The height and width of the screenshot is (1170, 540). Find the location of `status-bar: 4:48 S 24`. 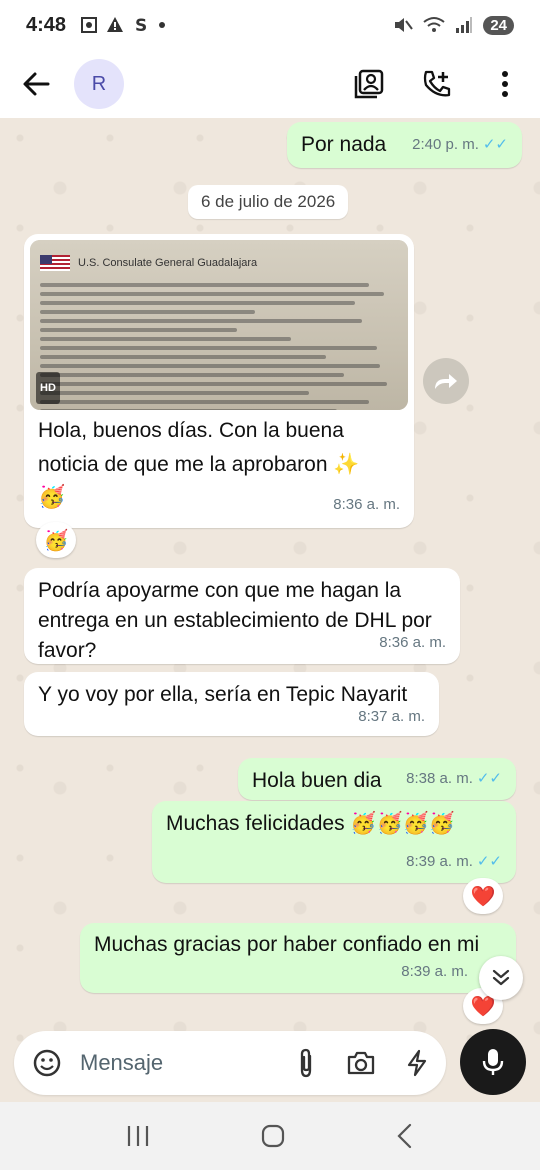

status-bar: 4:48 S 24 is located at coordinates (270, 25).